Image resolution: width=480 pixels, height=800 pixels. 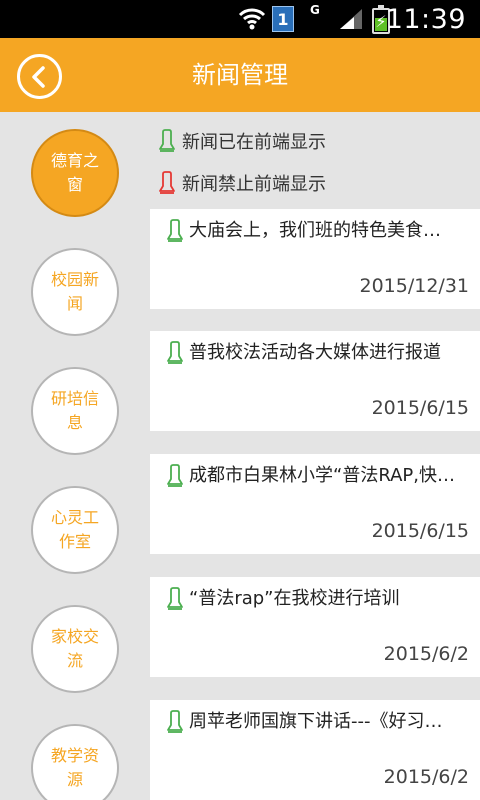 What do you see at coordinates (75, 411) in the screenshot?
I see `category-training-info: 研培信息` at bounding box center [75, 411].